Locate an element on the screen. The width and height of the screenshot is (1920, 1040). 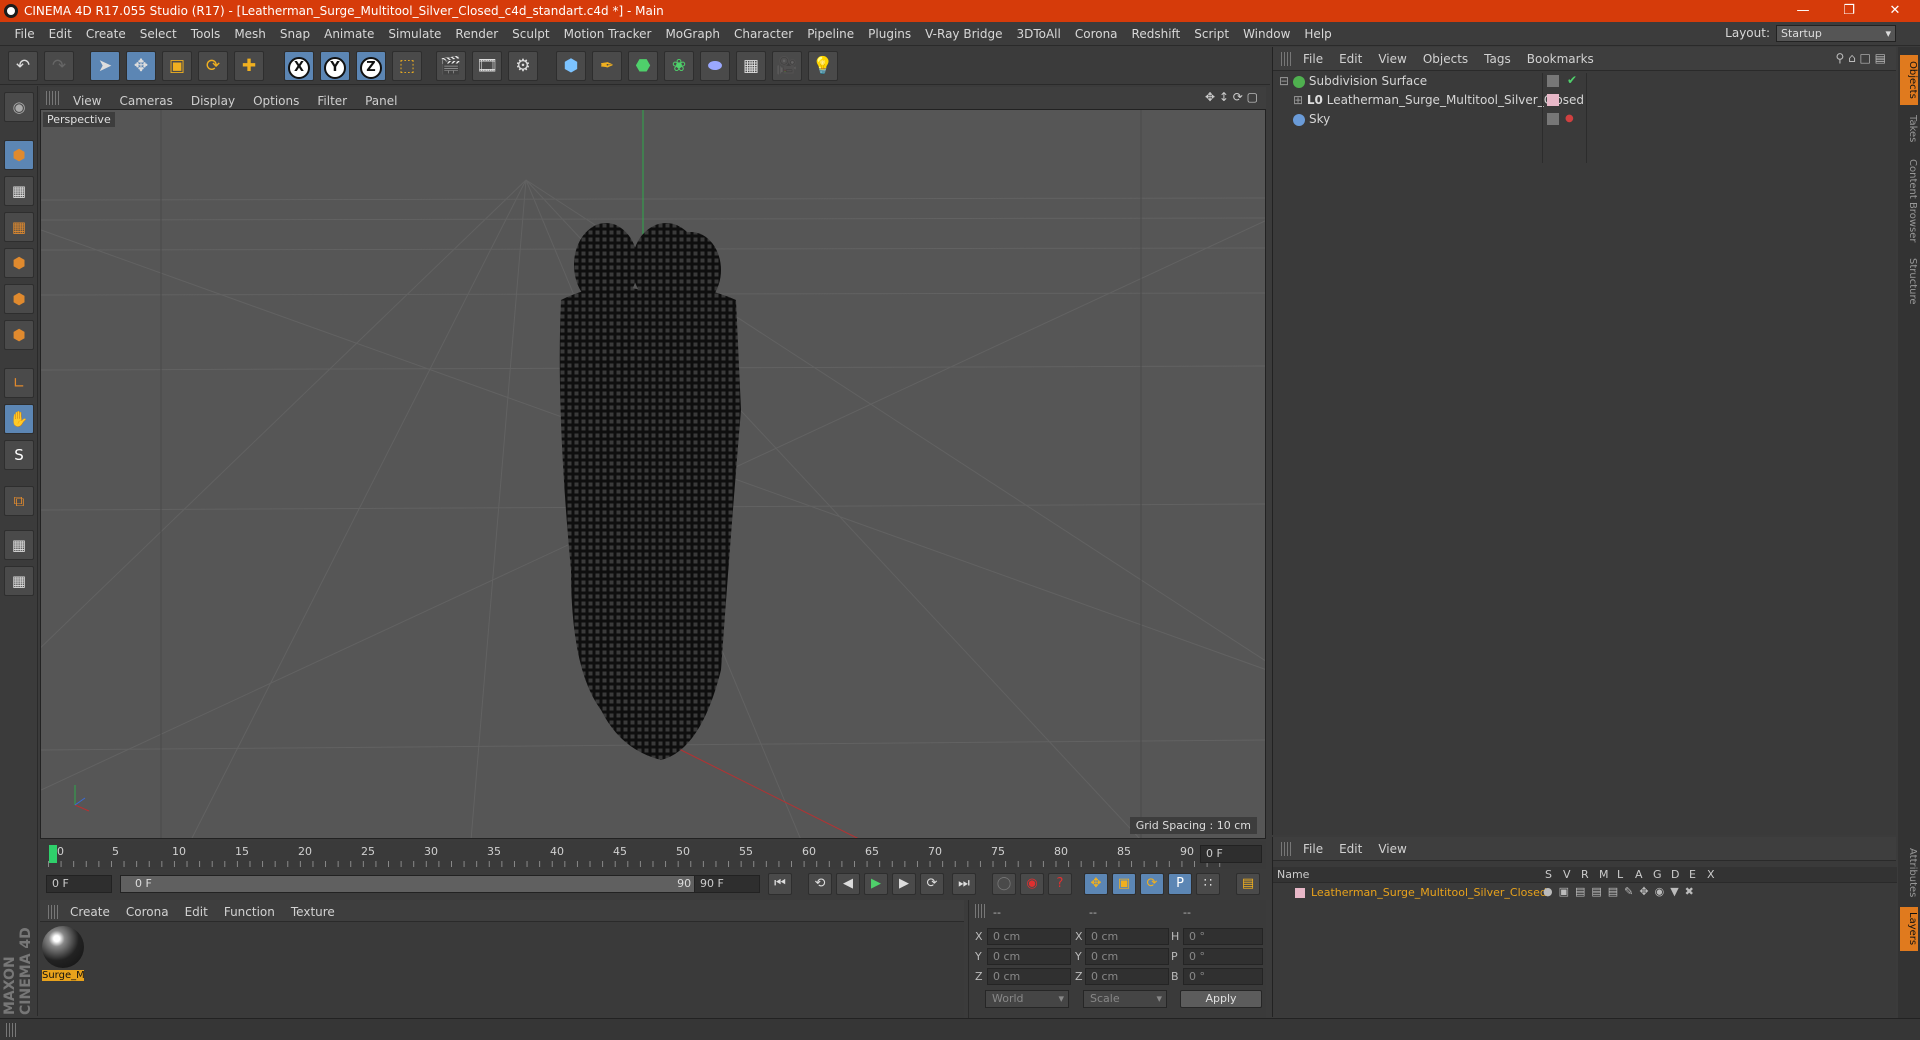
maximize-view-icon: ▢ is located at coordinates (1252, 97).